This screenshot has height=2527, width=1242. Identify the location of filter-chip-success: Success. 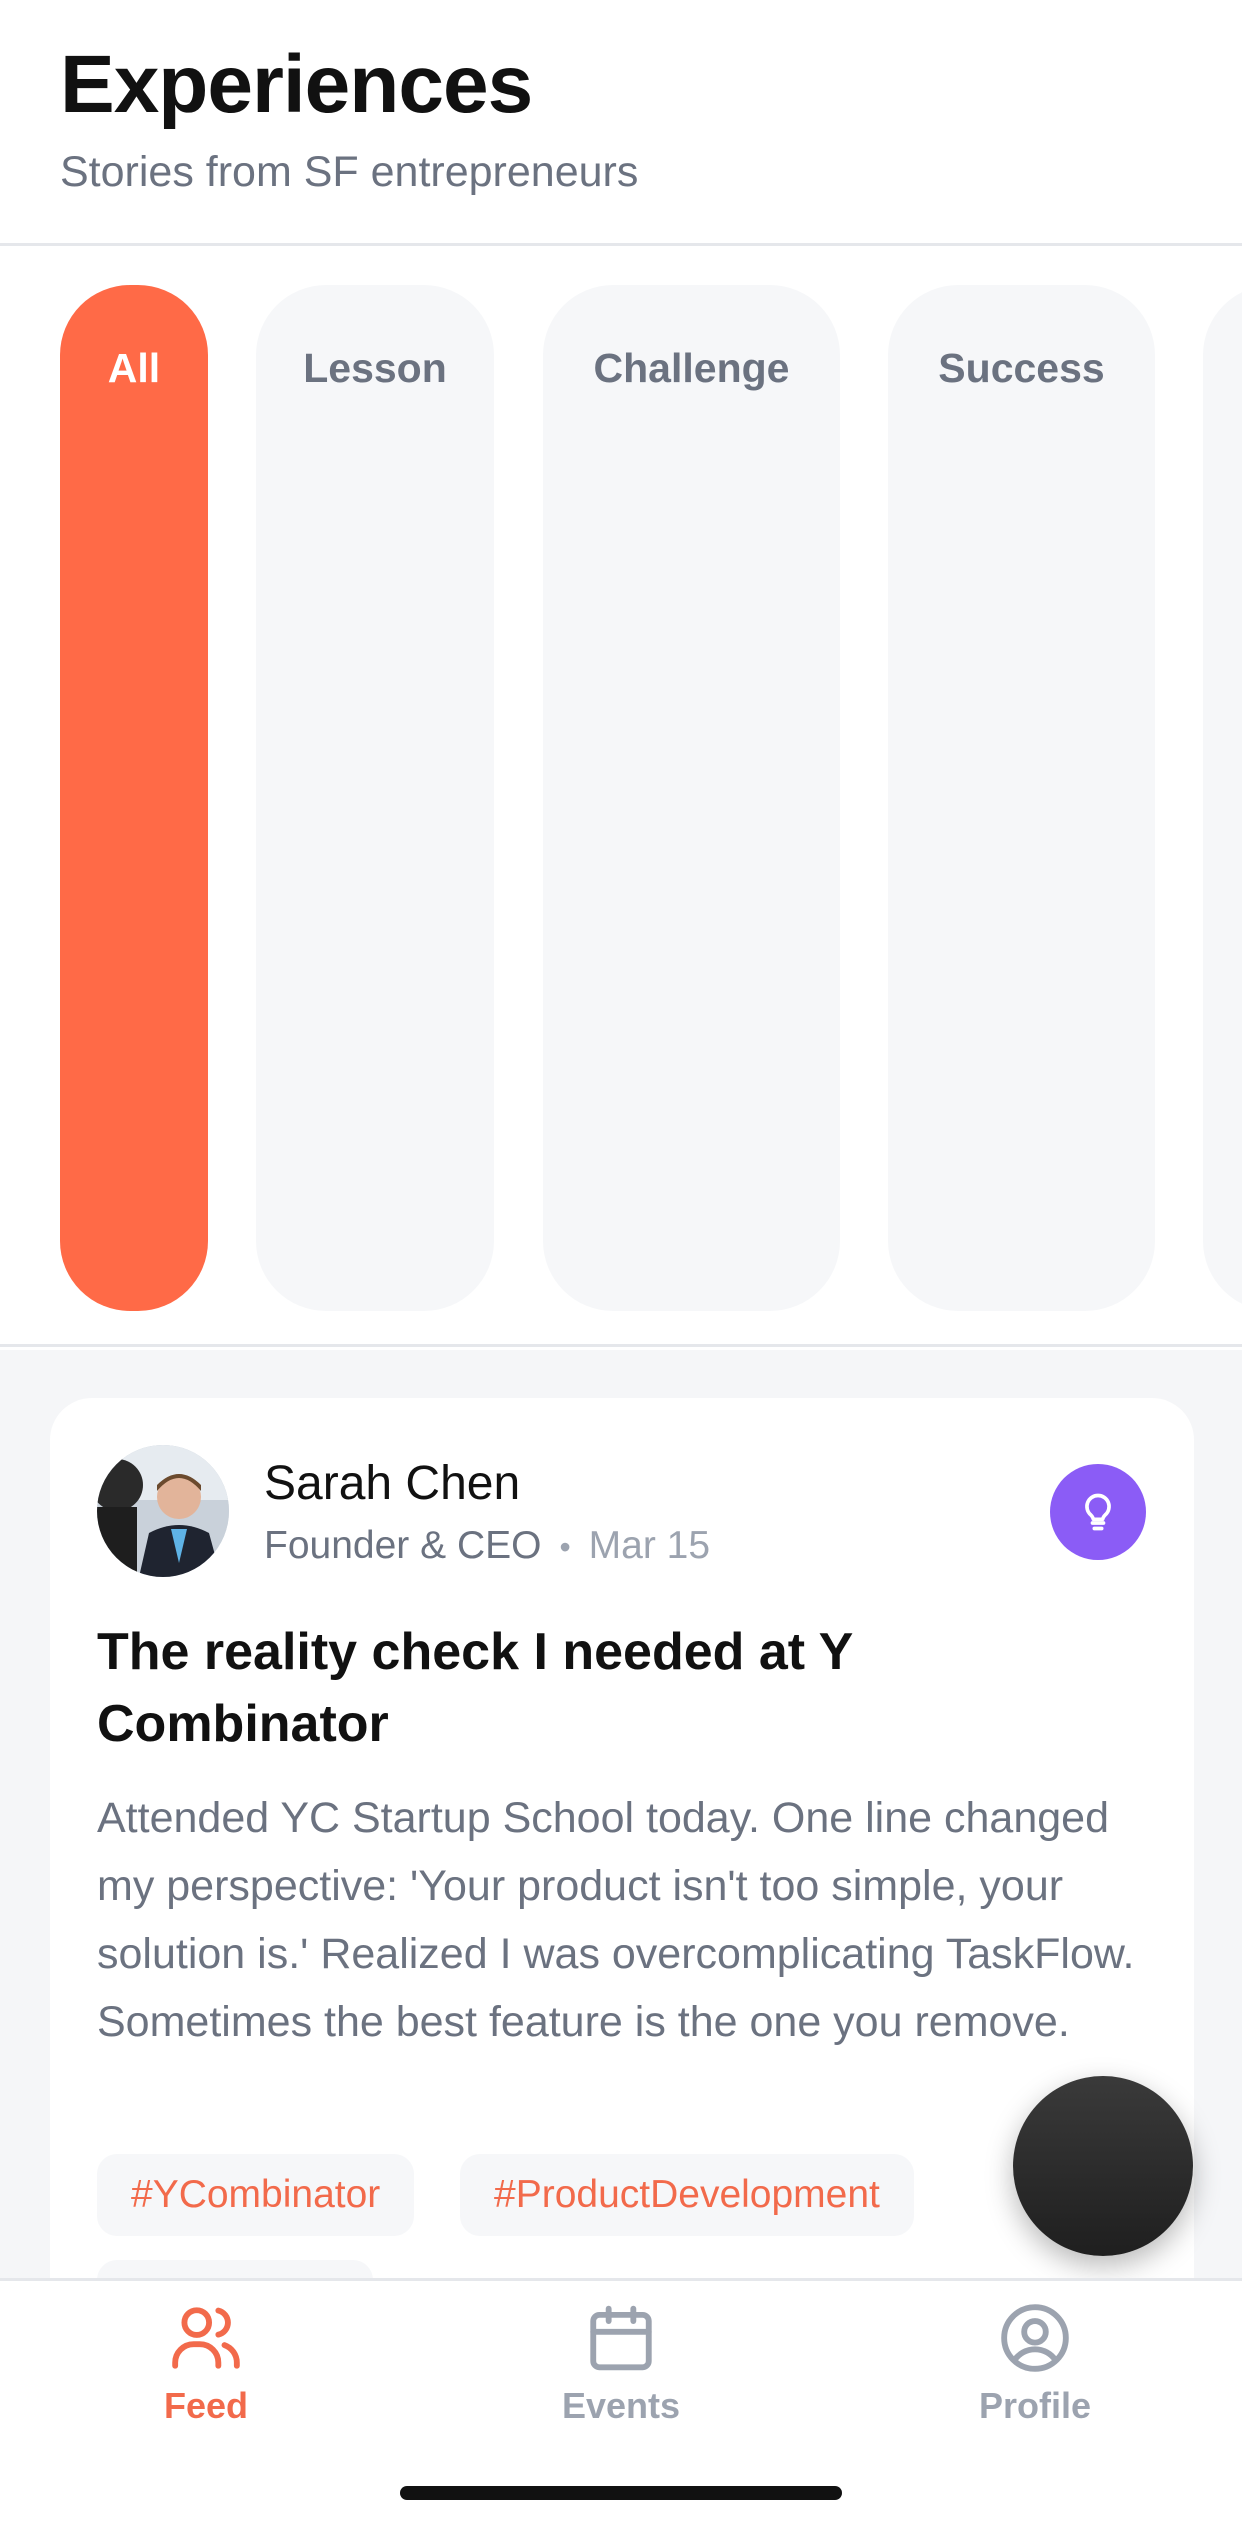
(1021, 798).